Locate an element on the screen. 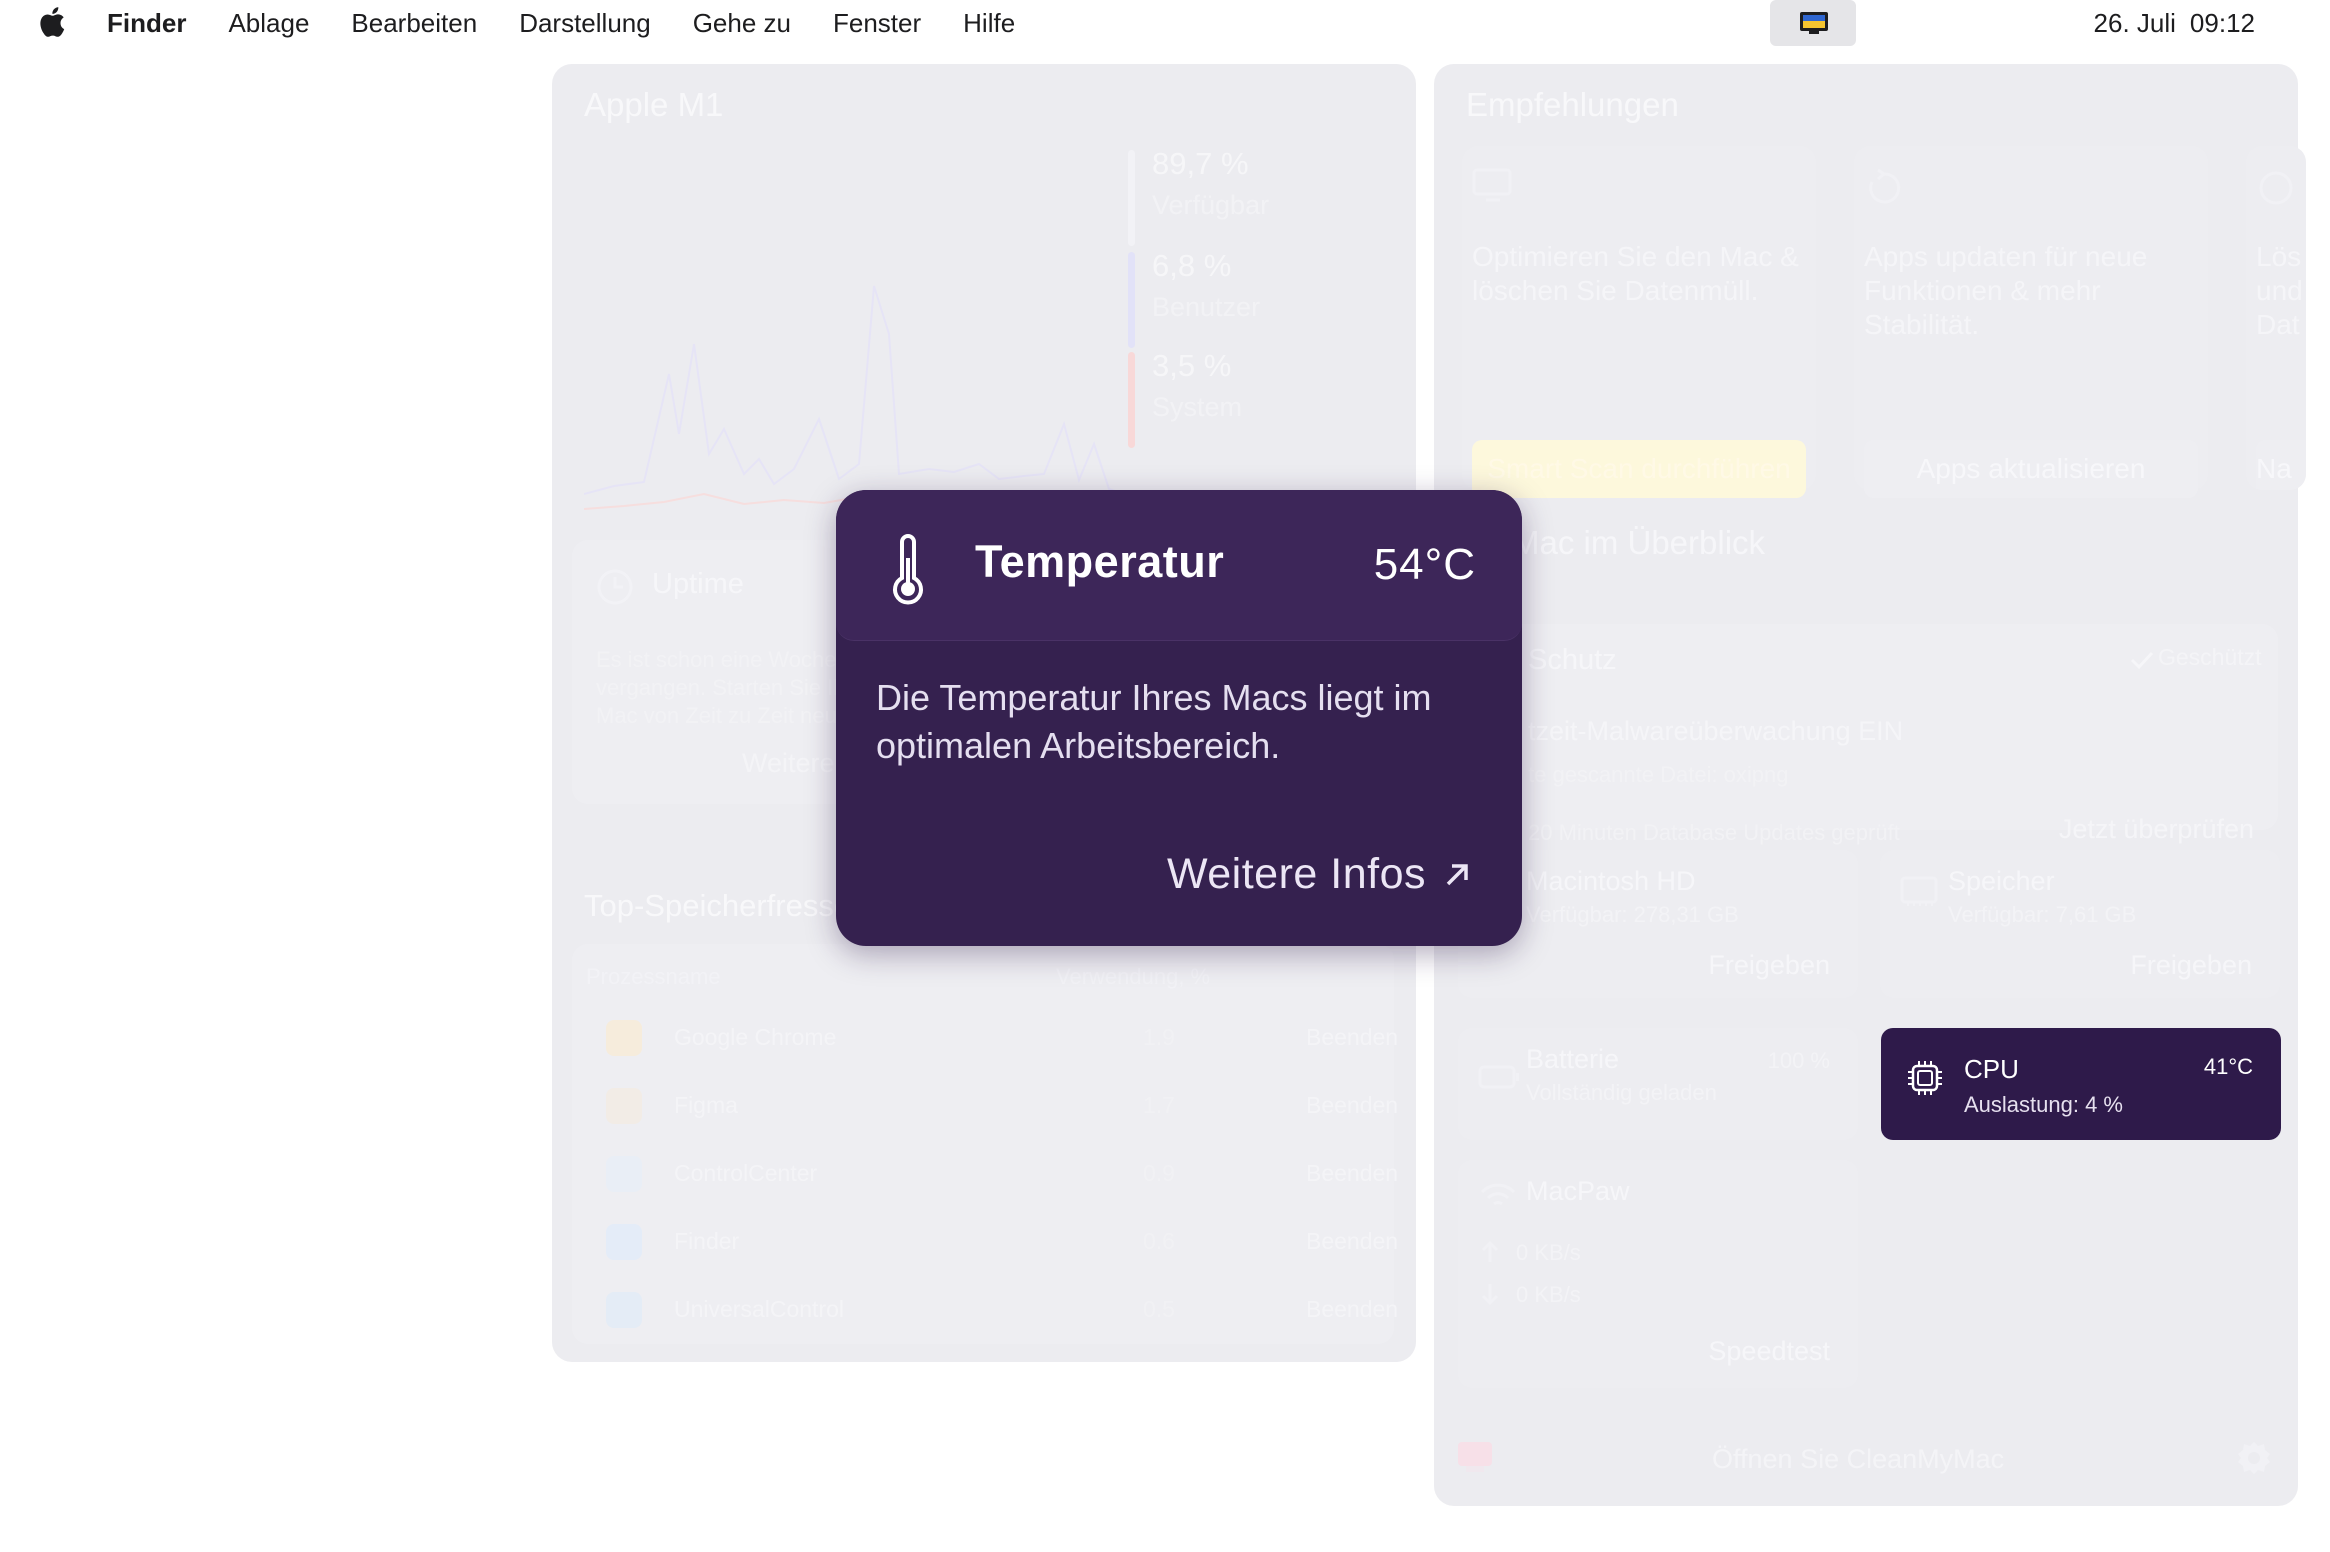 The height and width of the screenshot is (1552, 2330). protection-title: Schutz is located at coordinates (1572, 660).